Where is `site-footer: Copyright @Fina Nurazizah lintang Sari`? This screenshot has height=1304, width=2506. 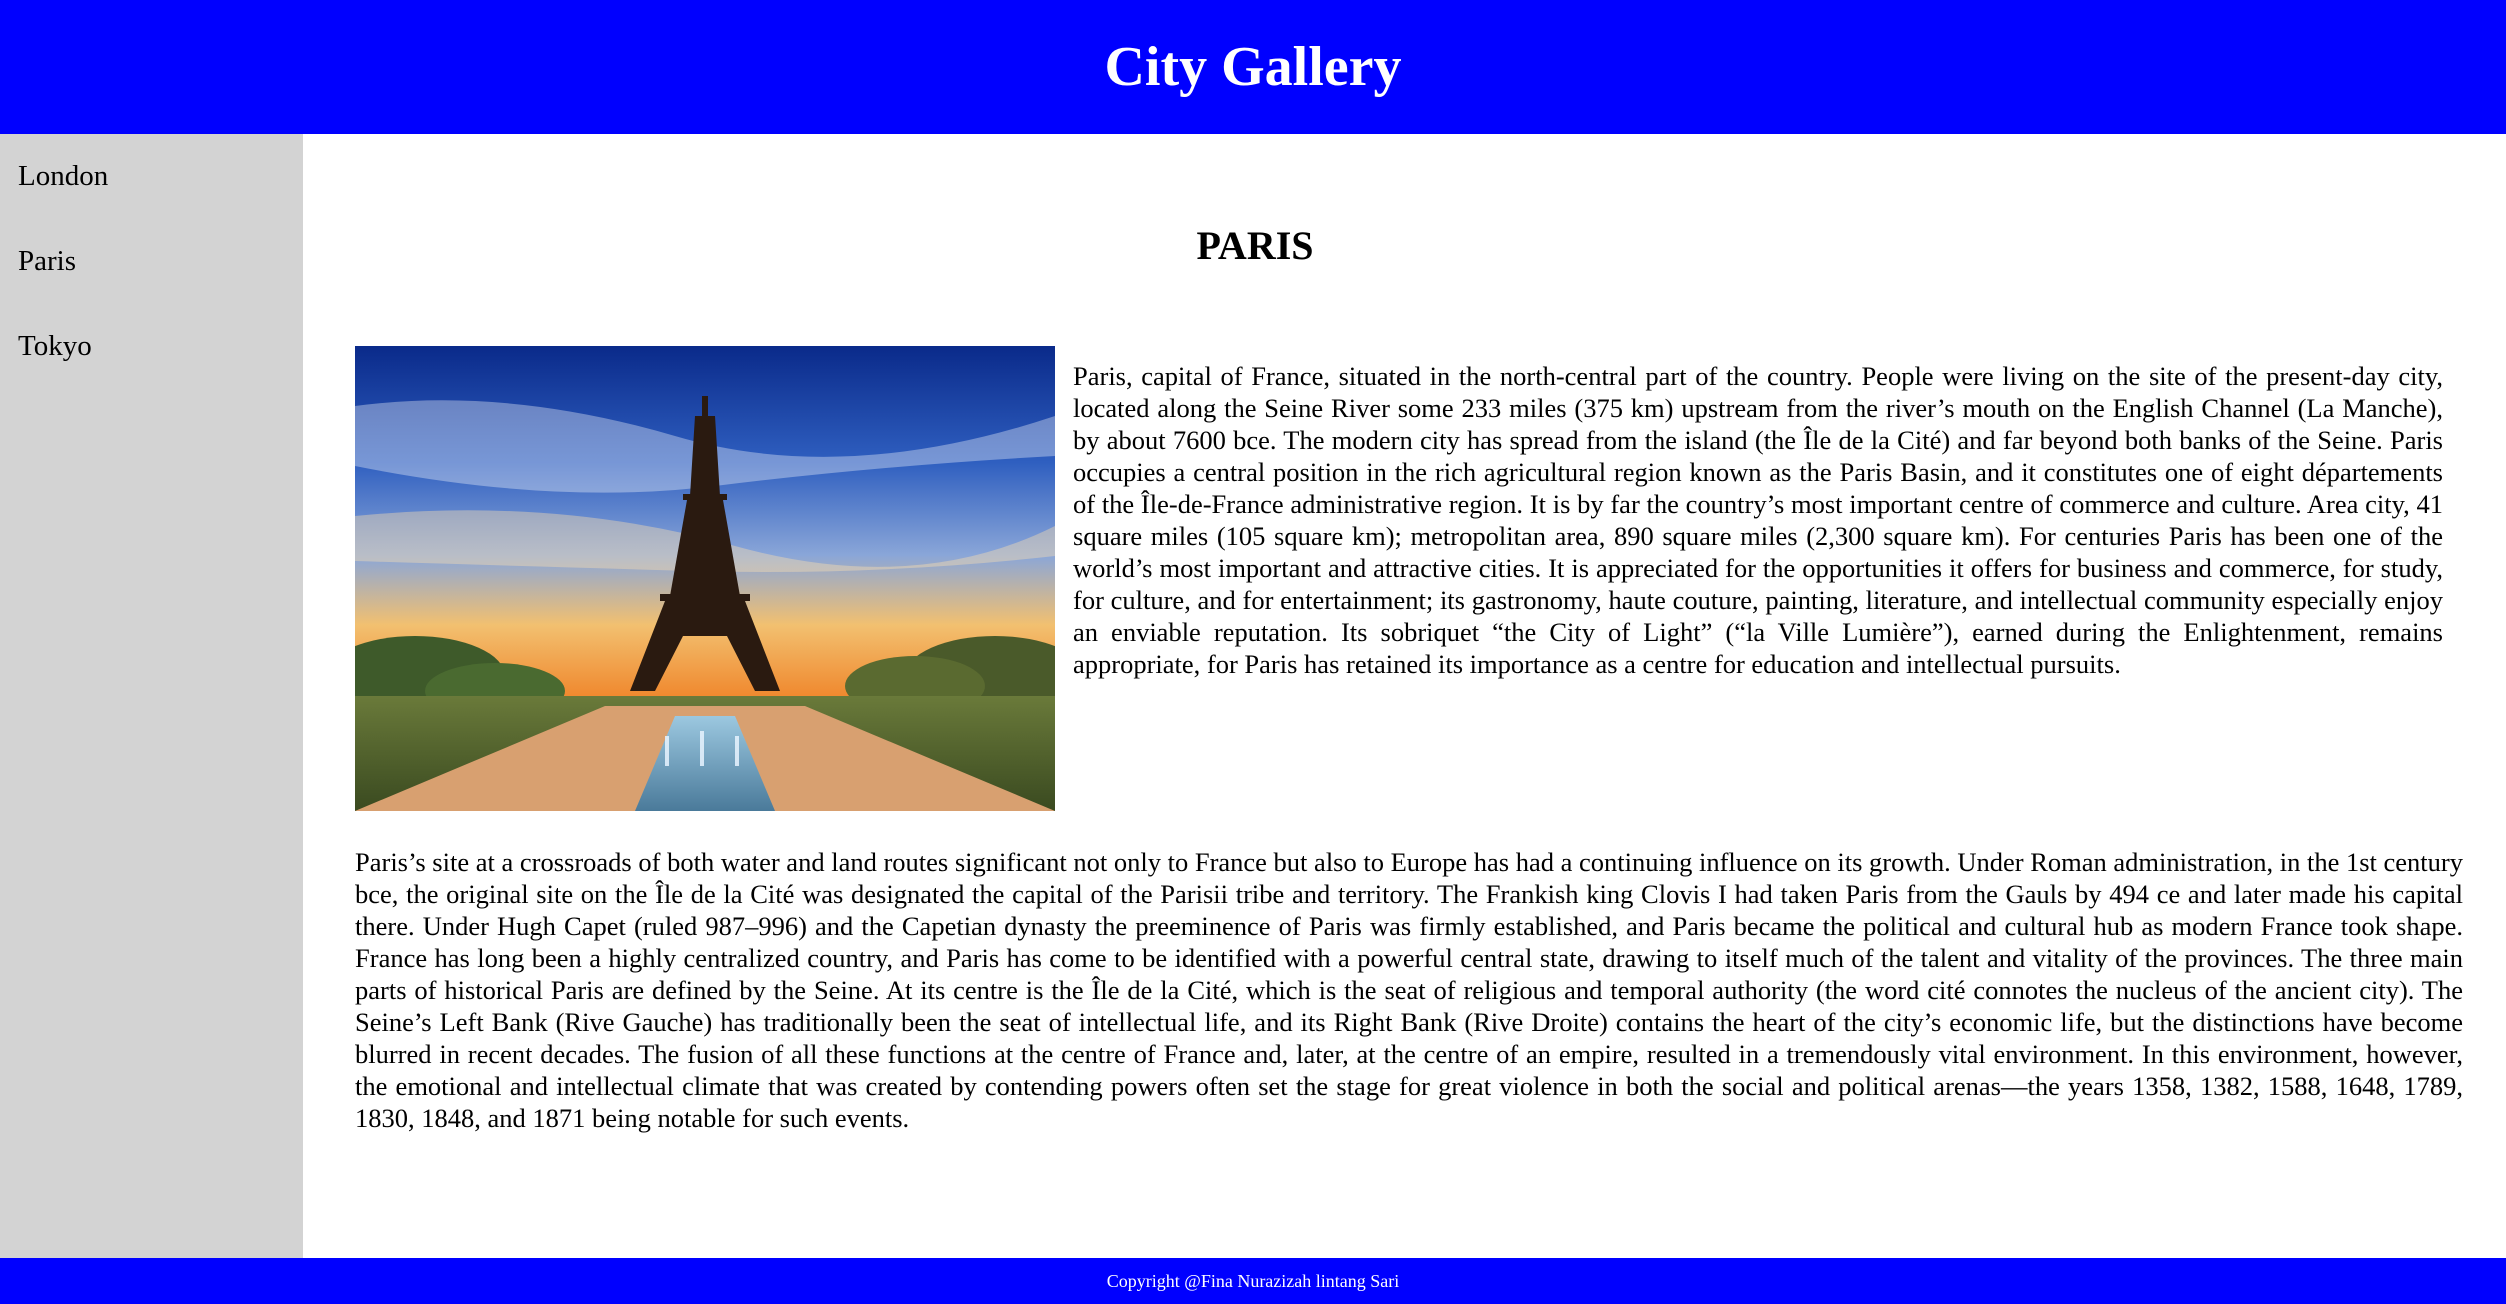
site-footer: Copyright @Fina Nurazizah lintang Sari is located at coordinates (1253, 1281).